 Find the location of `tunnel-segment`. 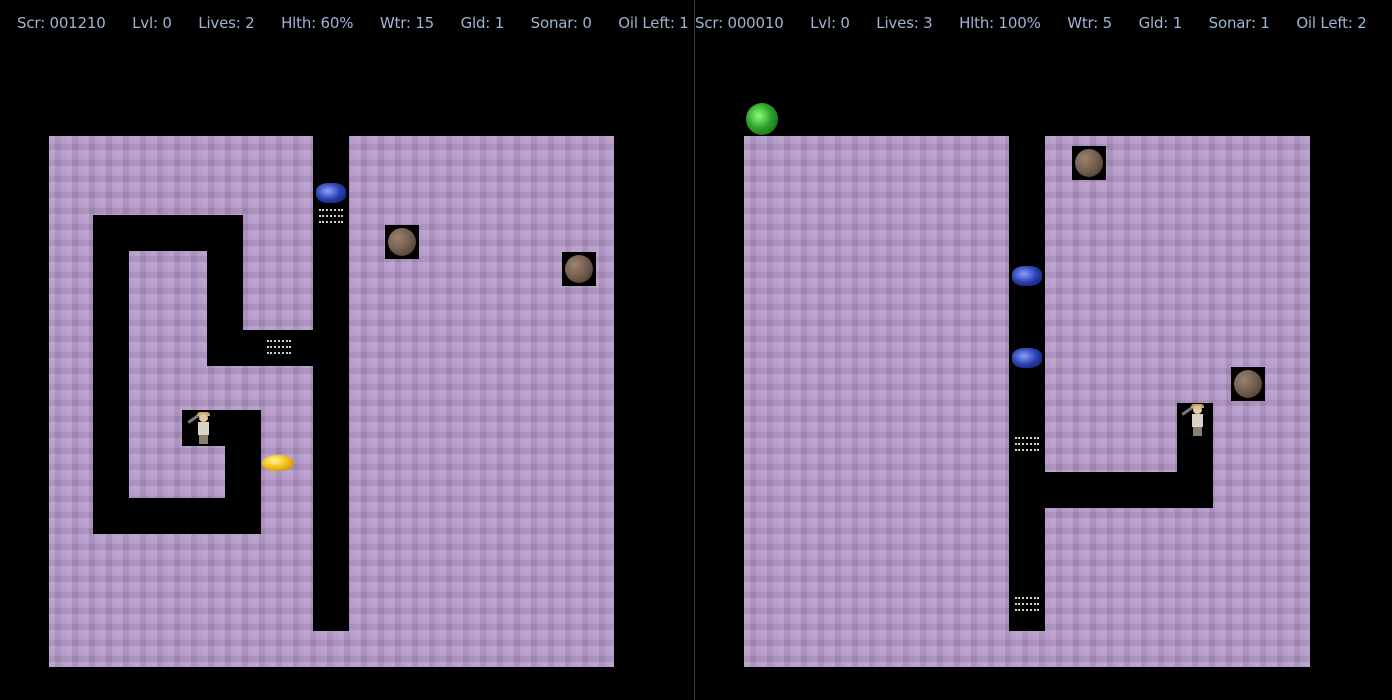

tunnel-segment is located at coordinates (111, 374).